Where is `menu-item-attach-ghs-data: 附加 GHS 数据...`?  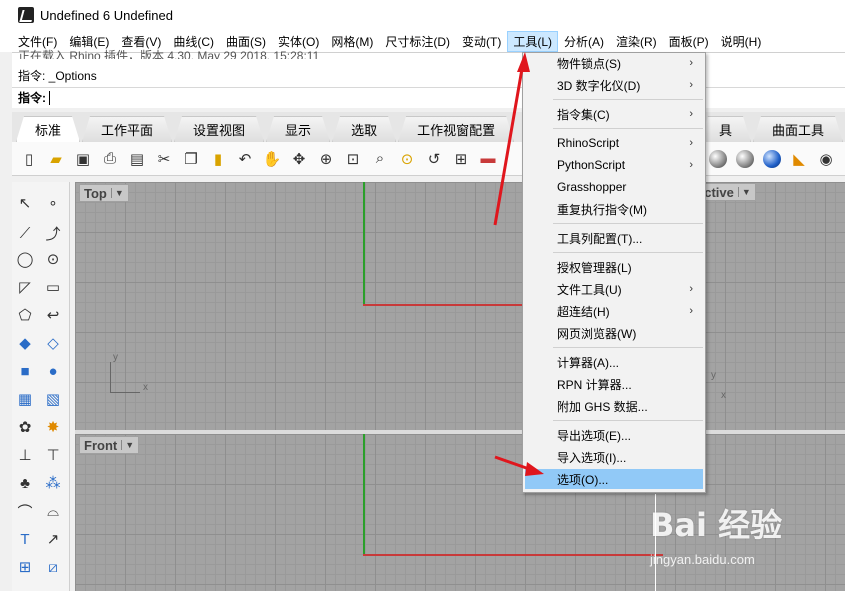 menu-item-attach-ghs-data: 附加 GHS 数据... is located at coordinates (614, 406).